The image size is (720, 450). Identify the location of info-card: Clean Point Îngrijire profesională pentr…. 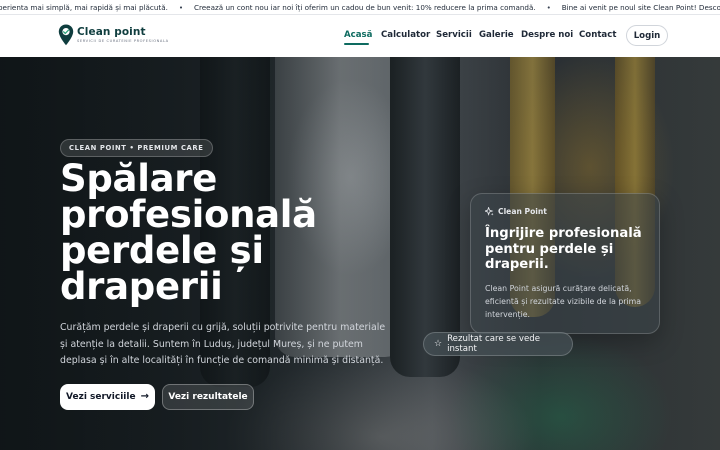
(565, 263).